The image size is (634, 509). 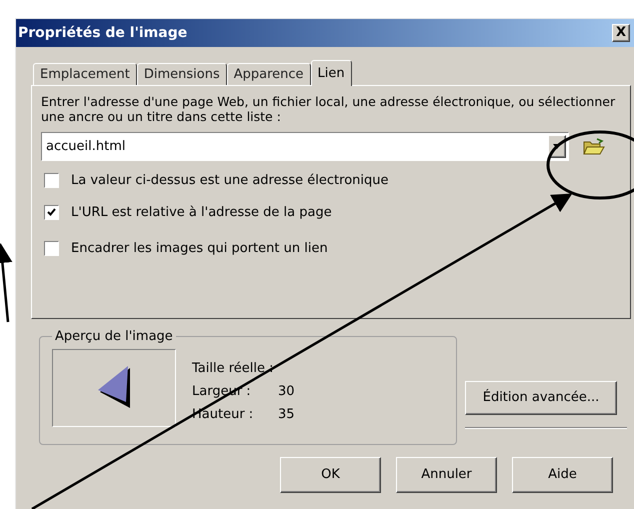 I want to click on link-description: Entrer l'adresse d'une page Web, un fichier local, une adresse électronique, ou sélectionner une ancre ou un titre dans cette liste :, so click(x=328, y=109).